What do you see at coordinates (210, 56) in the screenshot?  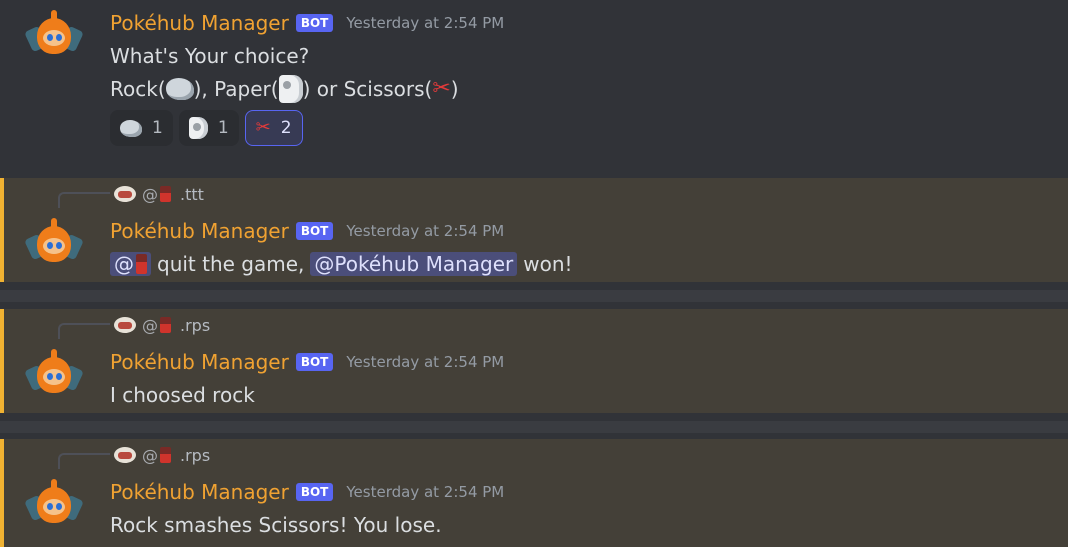 I see `message-text: What's Your choice?` at bounding box center [210, 56].